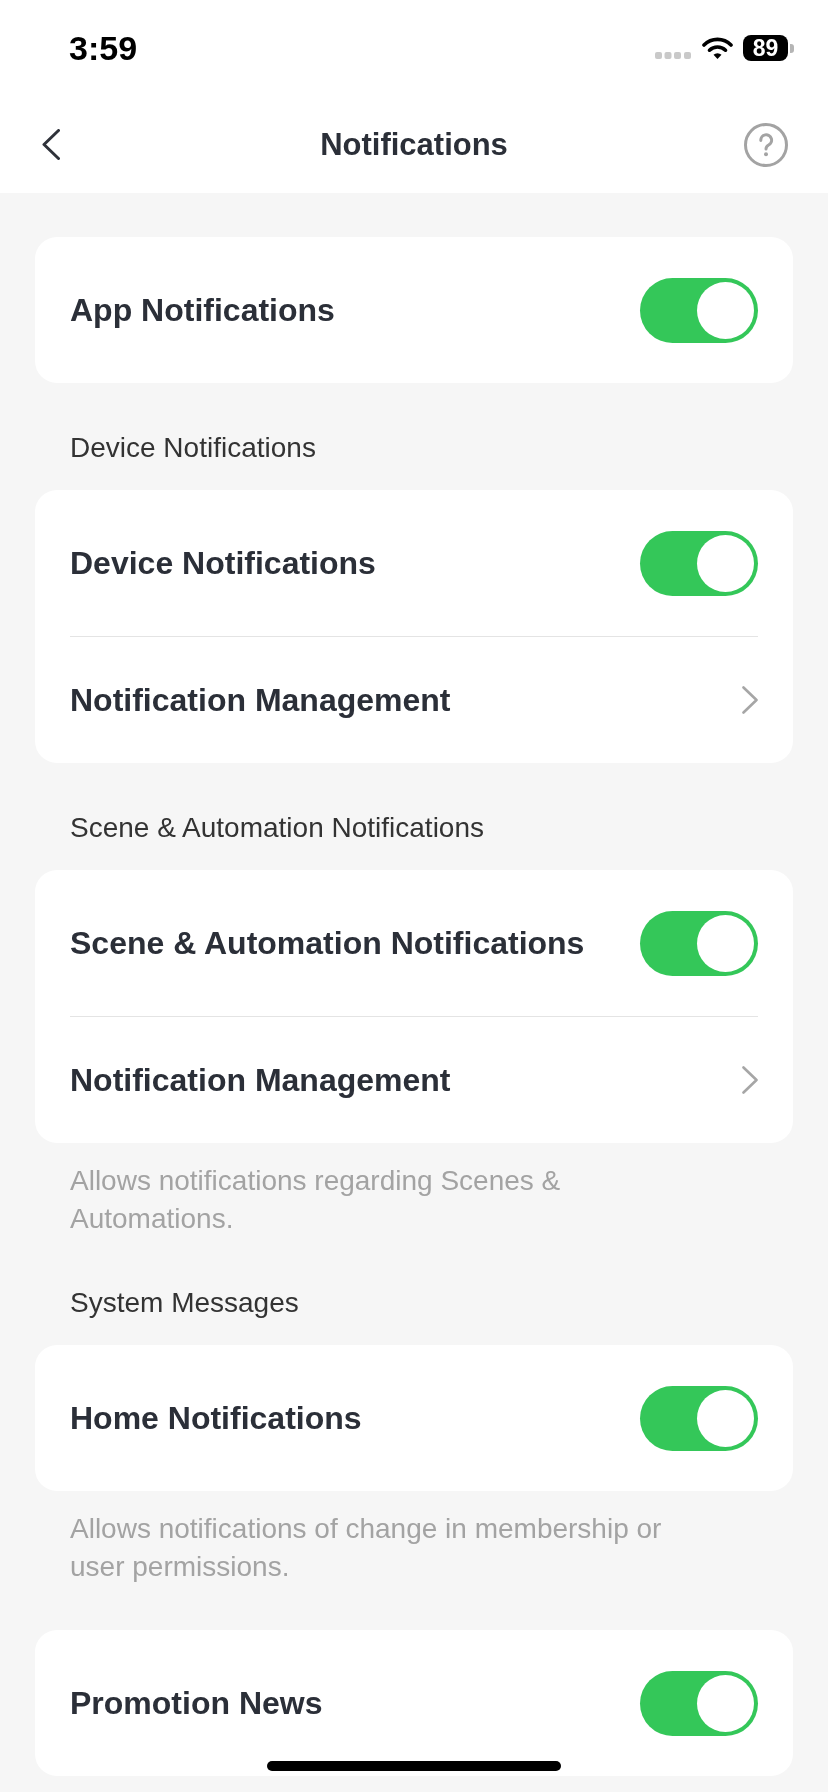 Image resolution: width=828 pixels, height=1792 pixels. Describe the element at coordinates (202, 310) in the screenshot. I see `setting-label: App Notifications` at that location.